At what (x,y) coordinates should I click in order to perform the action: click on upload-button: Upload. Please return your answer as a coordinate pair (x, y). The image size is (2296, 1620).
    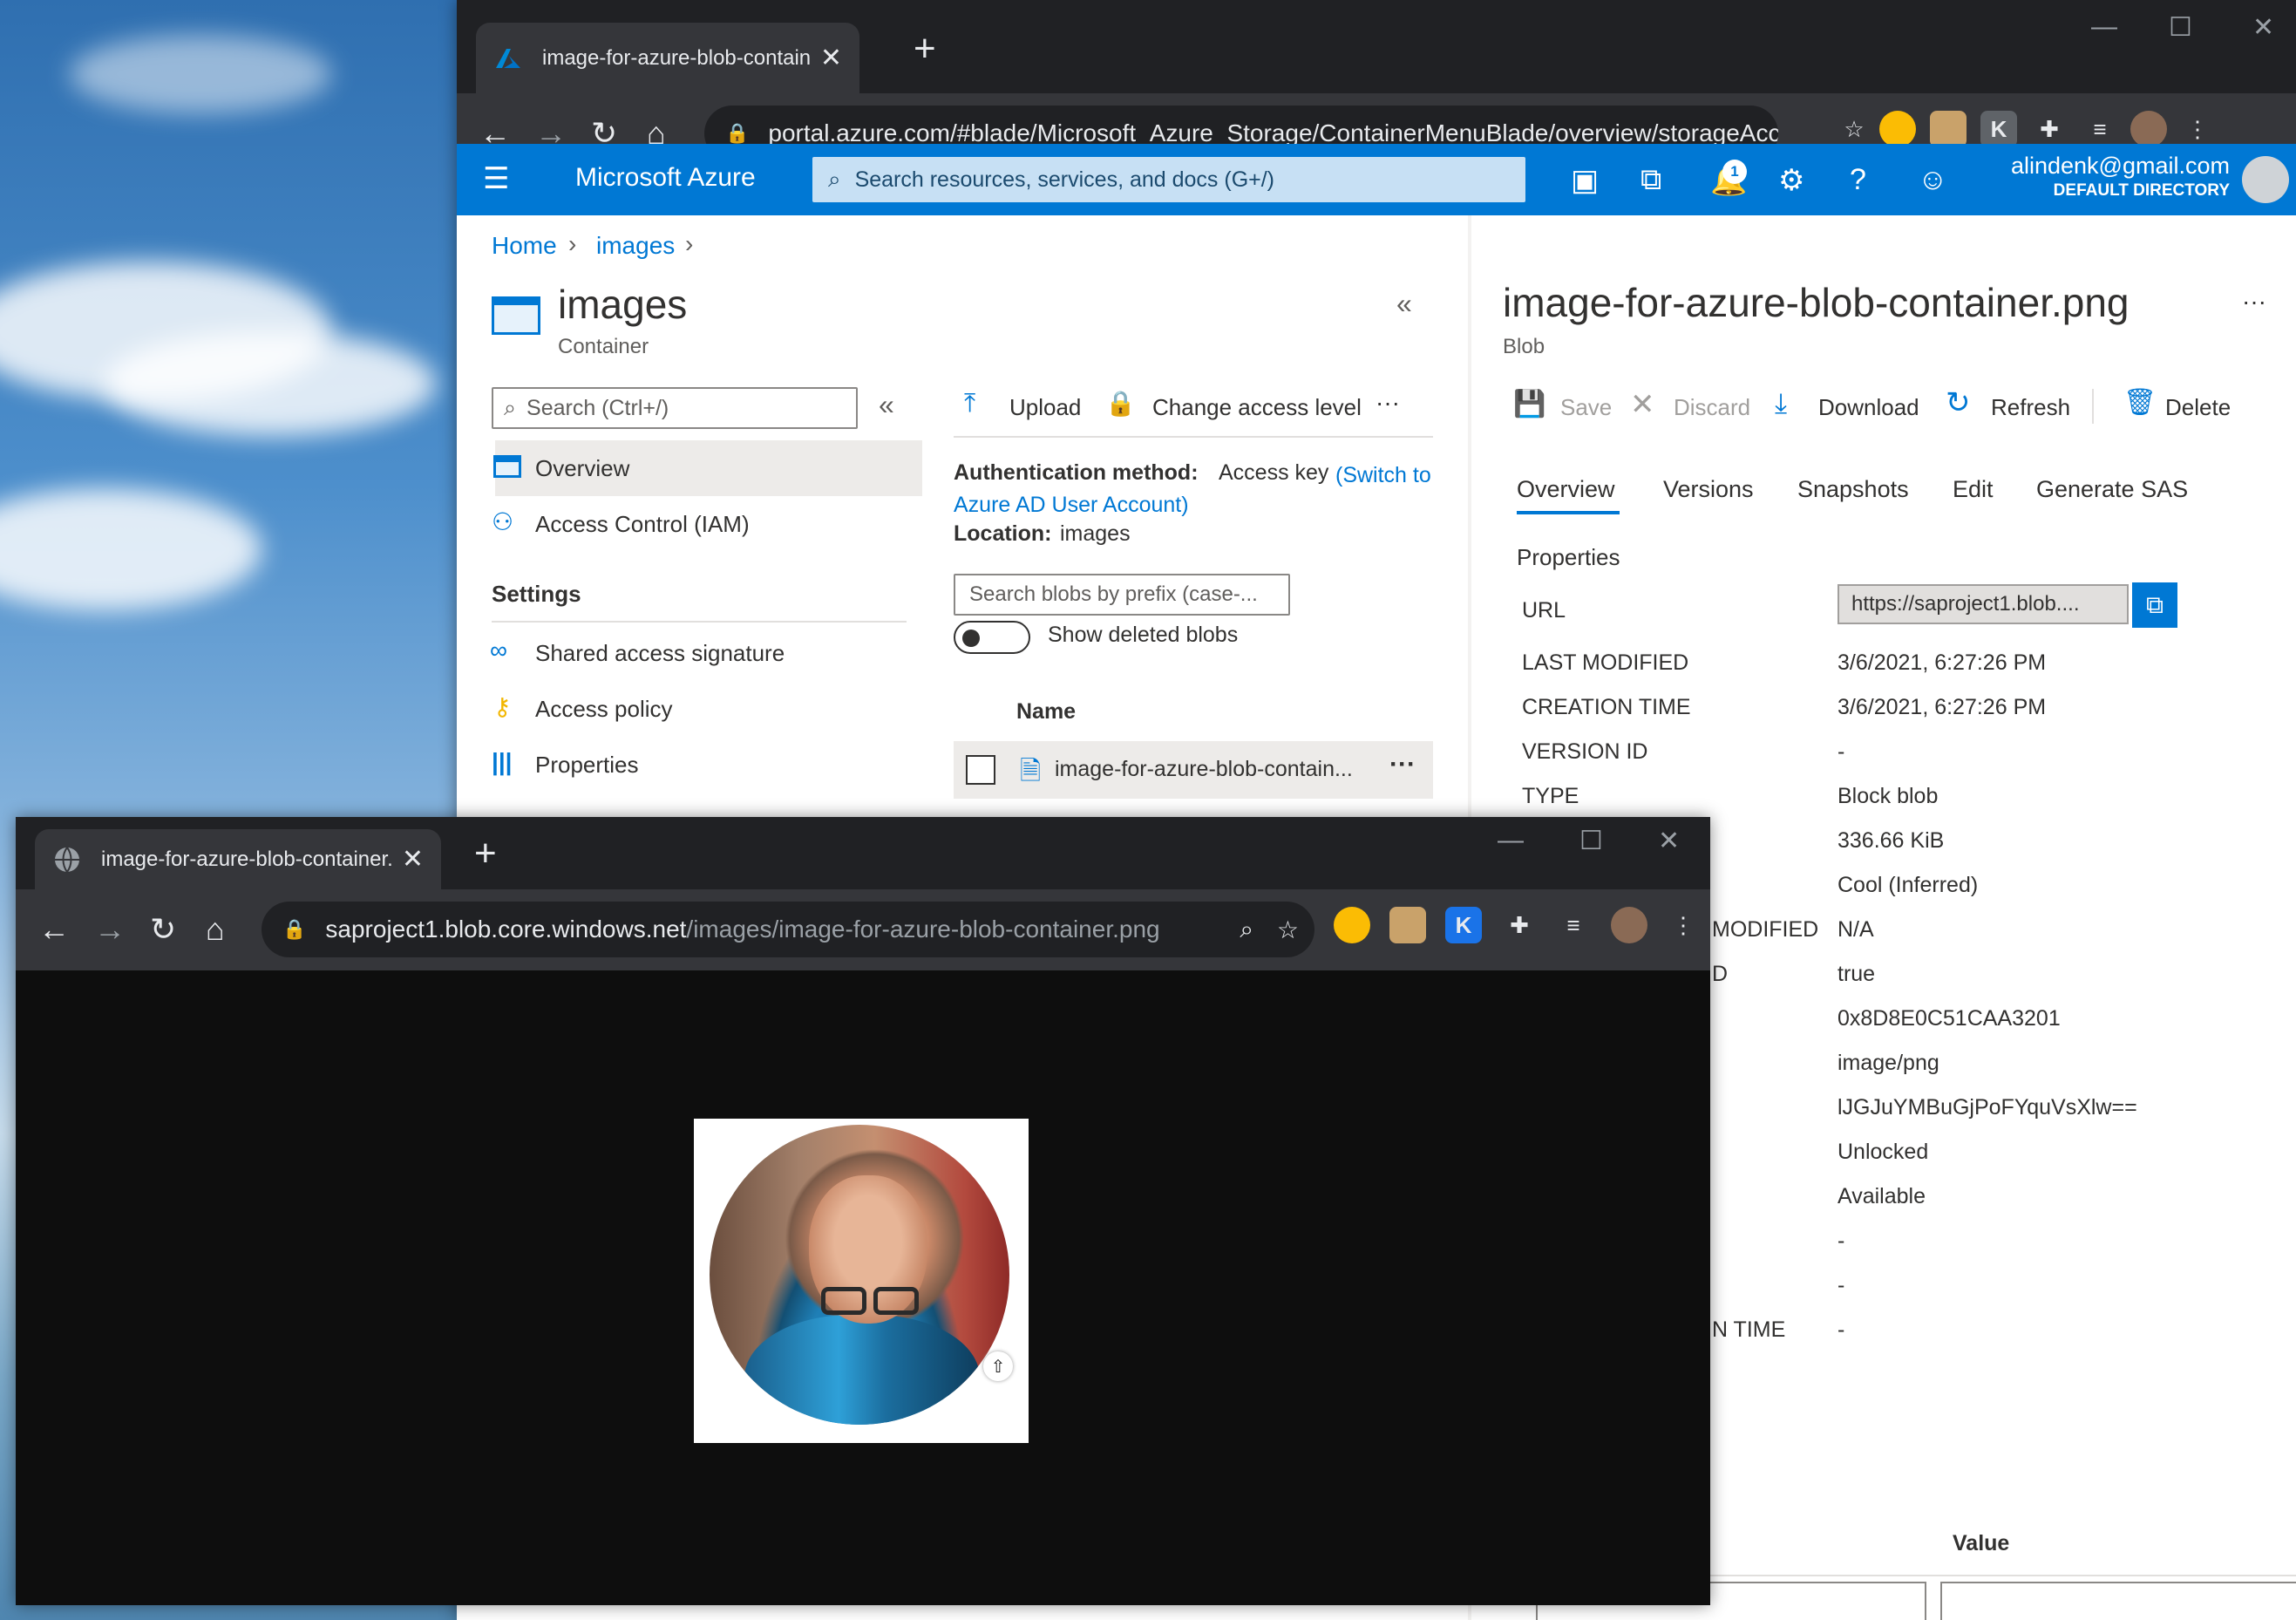
    Looking at the image, I should click on (1045, 407).